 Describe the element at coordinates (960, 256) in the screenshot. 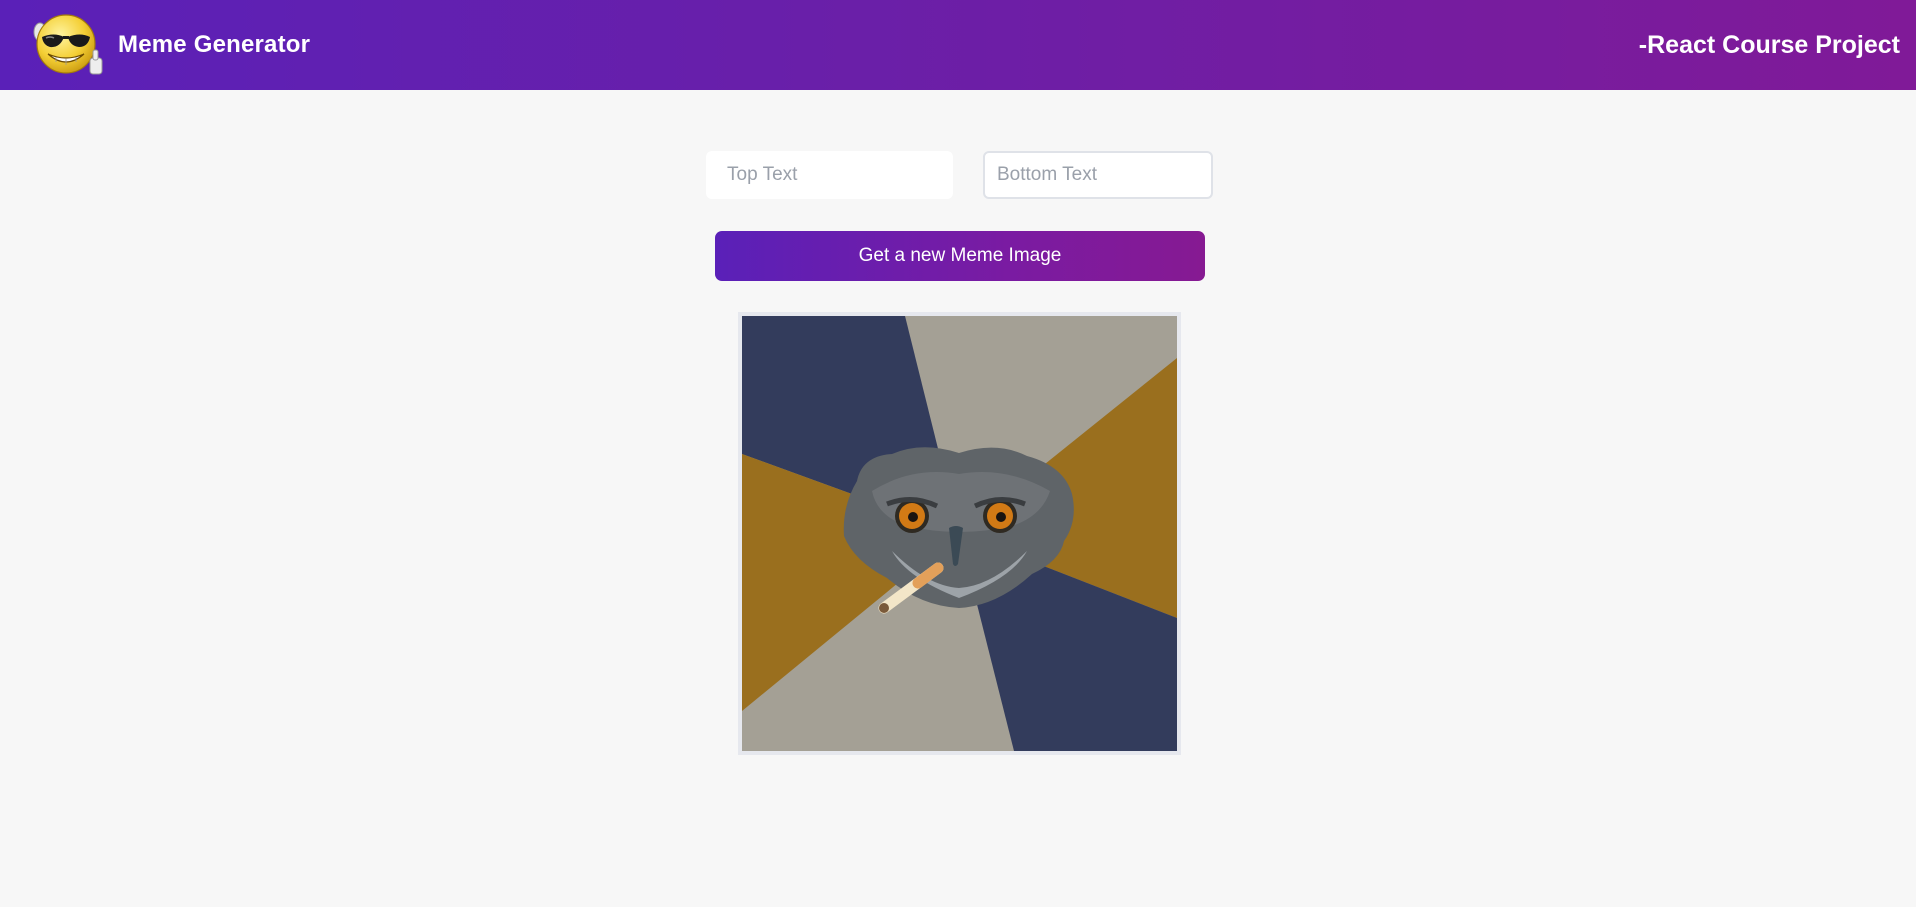

I see `get-new-meme-button: Get a new Meme Image` at that location.